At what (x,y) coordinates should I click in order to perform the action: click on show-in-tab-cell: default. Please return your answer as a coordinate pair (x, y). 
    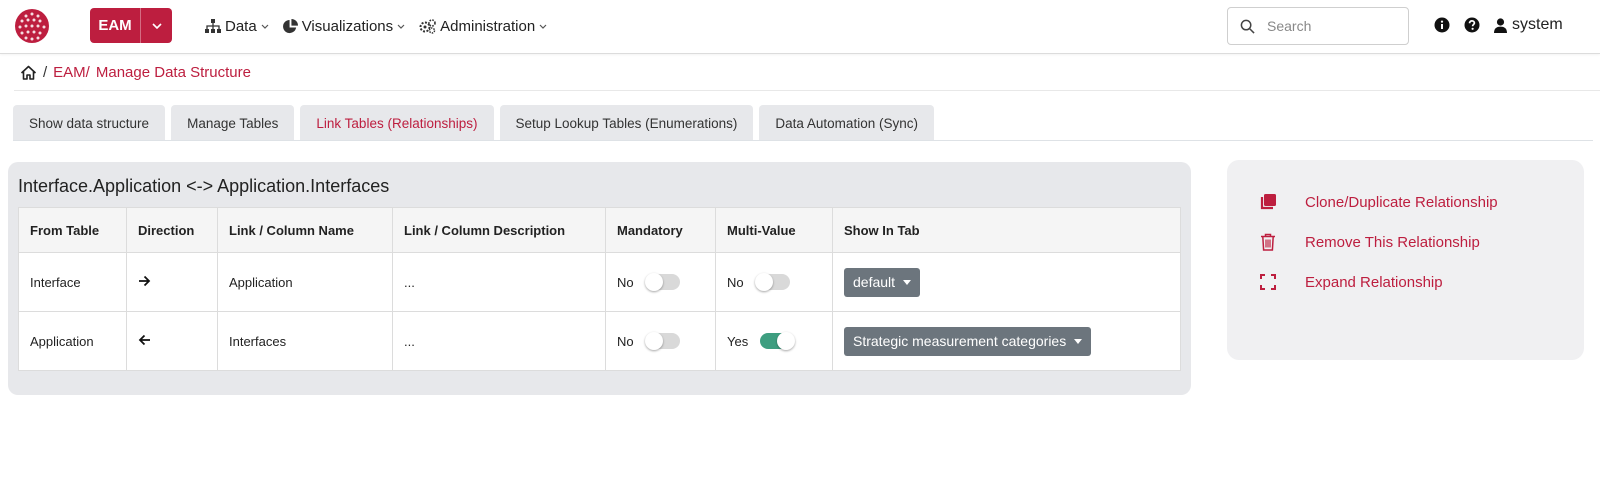
    Looking at the image, I should click on (1006, 282).